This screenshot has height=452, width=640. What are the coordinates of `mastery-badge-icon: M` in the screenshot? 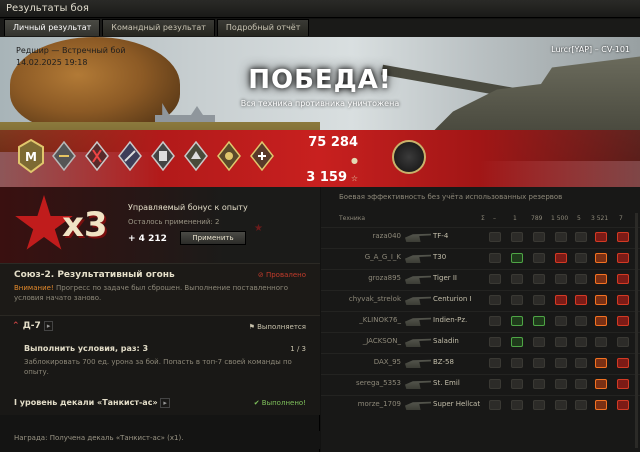 It's located at (31, 156).